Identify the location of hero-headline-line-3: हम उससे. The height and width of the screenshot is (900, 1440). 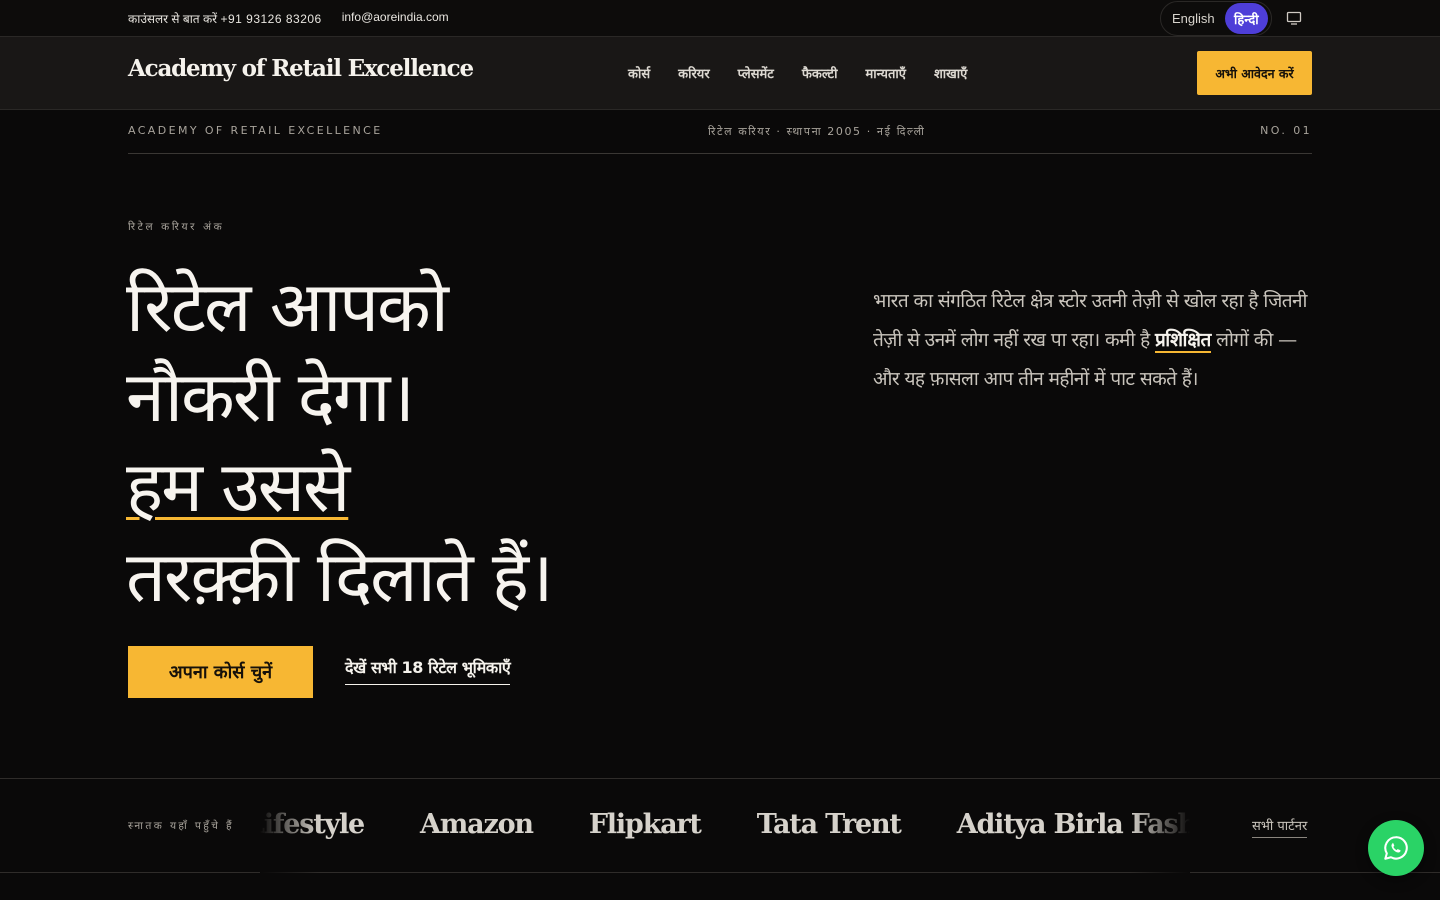
(238, 487).